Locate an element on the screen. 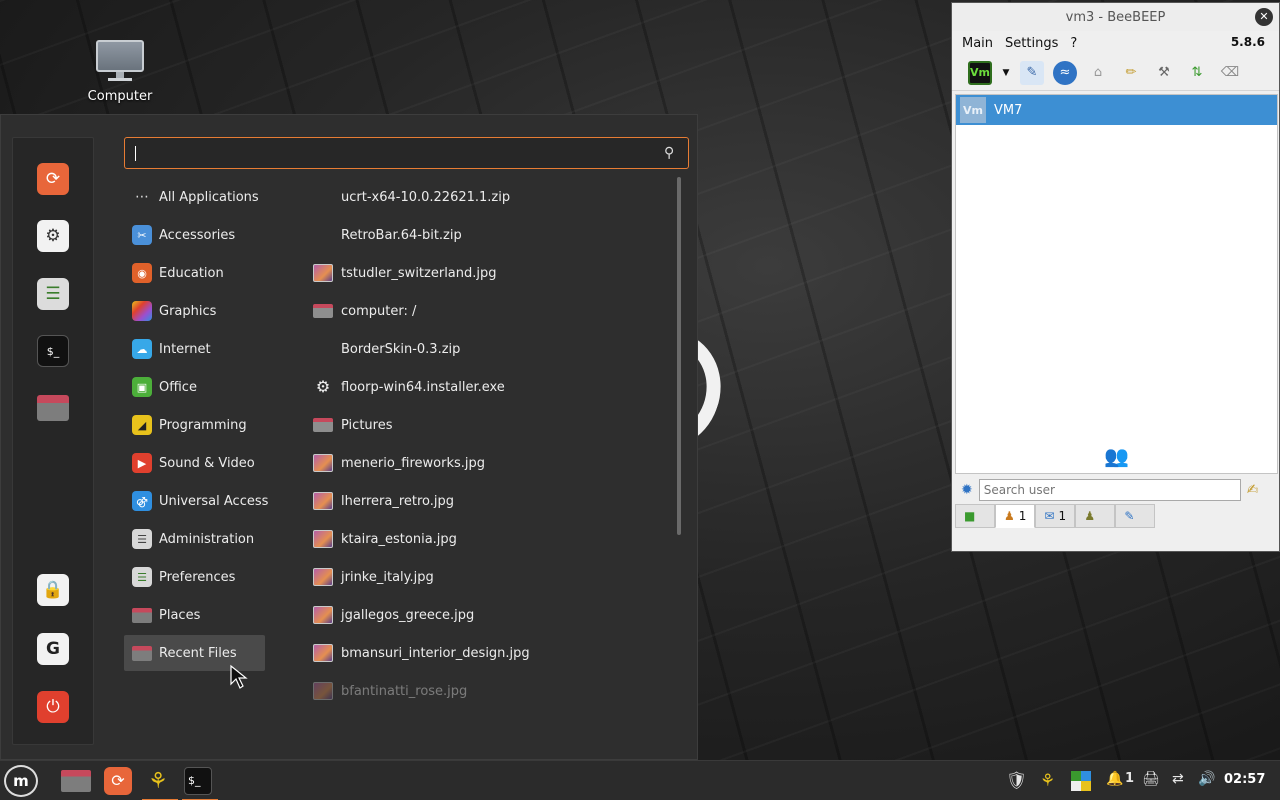  network-icon: ⇄ is located at coordinates (1178, 779).